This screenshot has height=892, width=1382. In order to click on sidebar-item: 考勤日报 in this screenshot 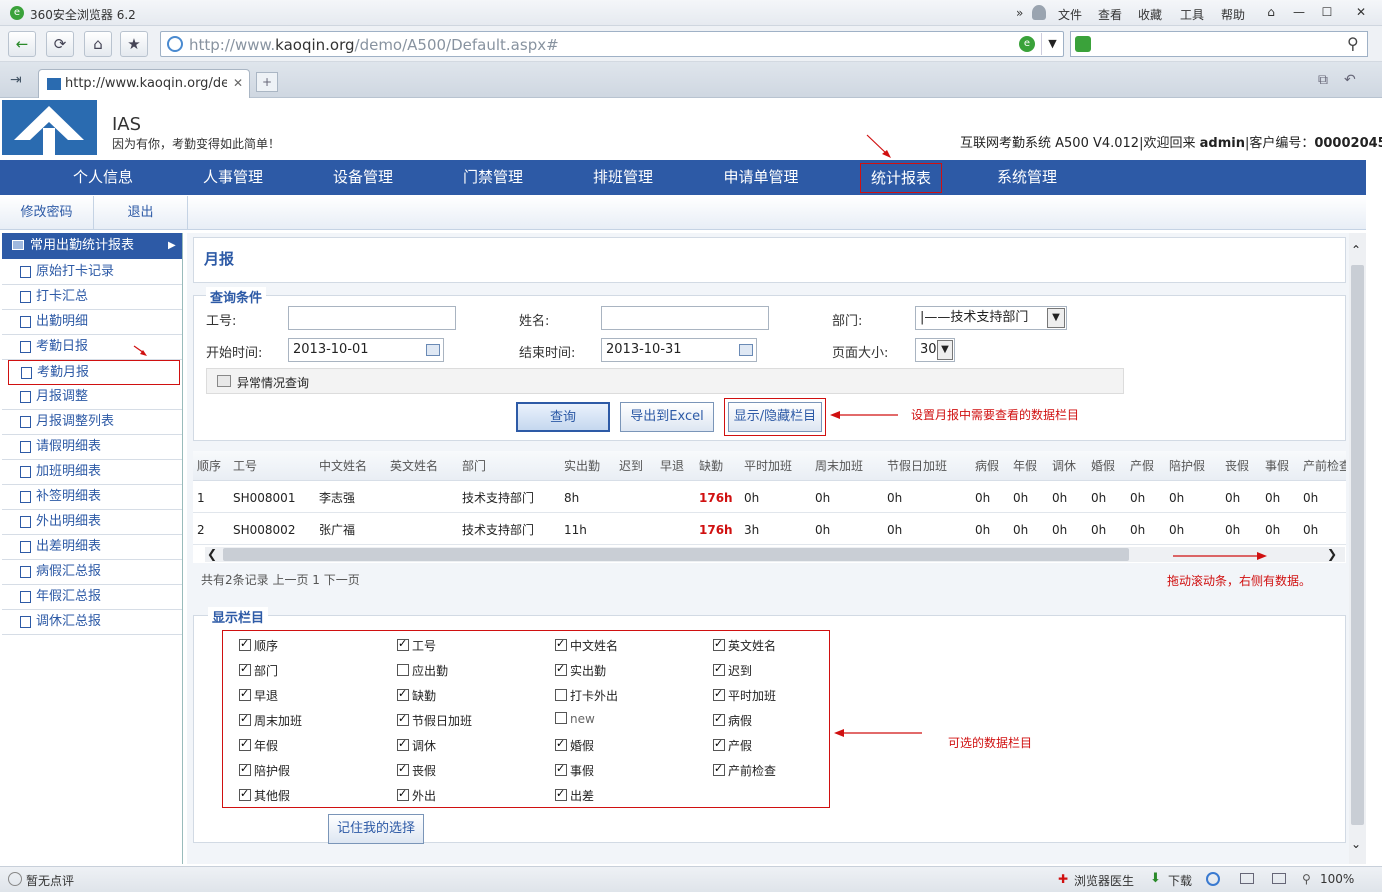, I will do `click(92, 347)`.